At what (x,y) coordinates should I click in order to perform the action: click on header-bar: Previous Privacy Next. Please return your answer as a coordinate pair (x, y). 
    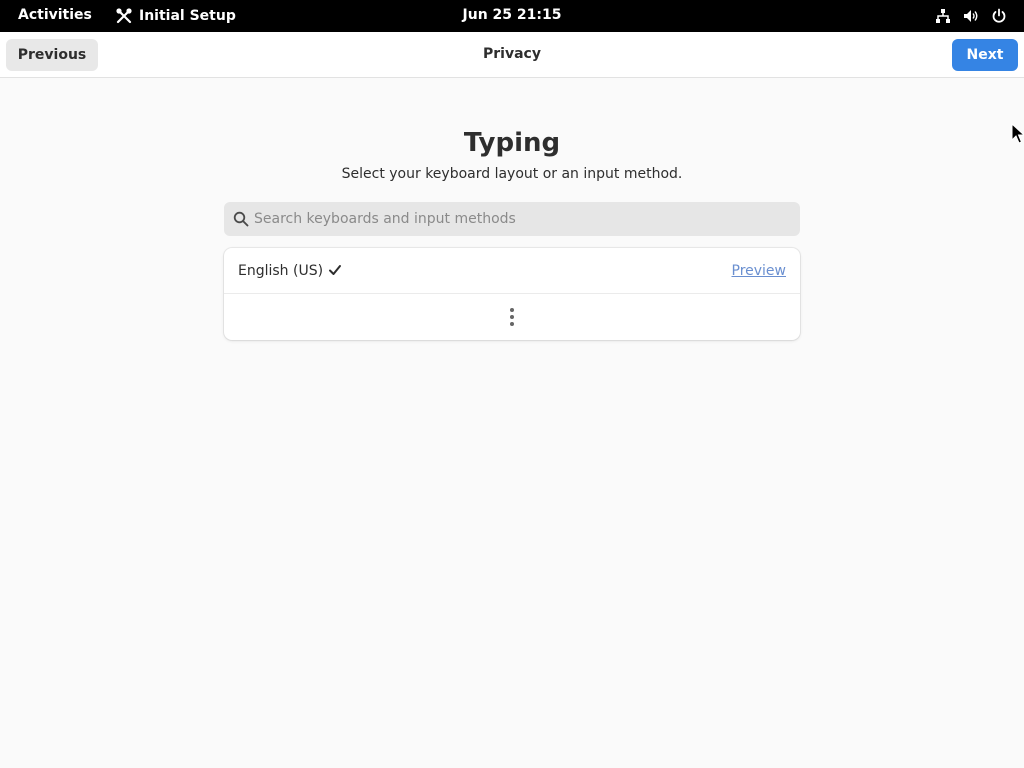
    Looking at the image, I should click on (512, 55).